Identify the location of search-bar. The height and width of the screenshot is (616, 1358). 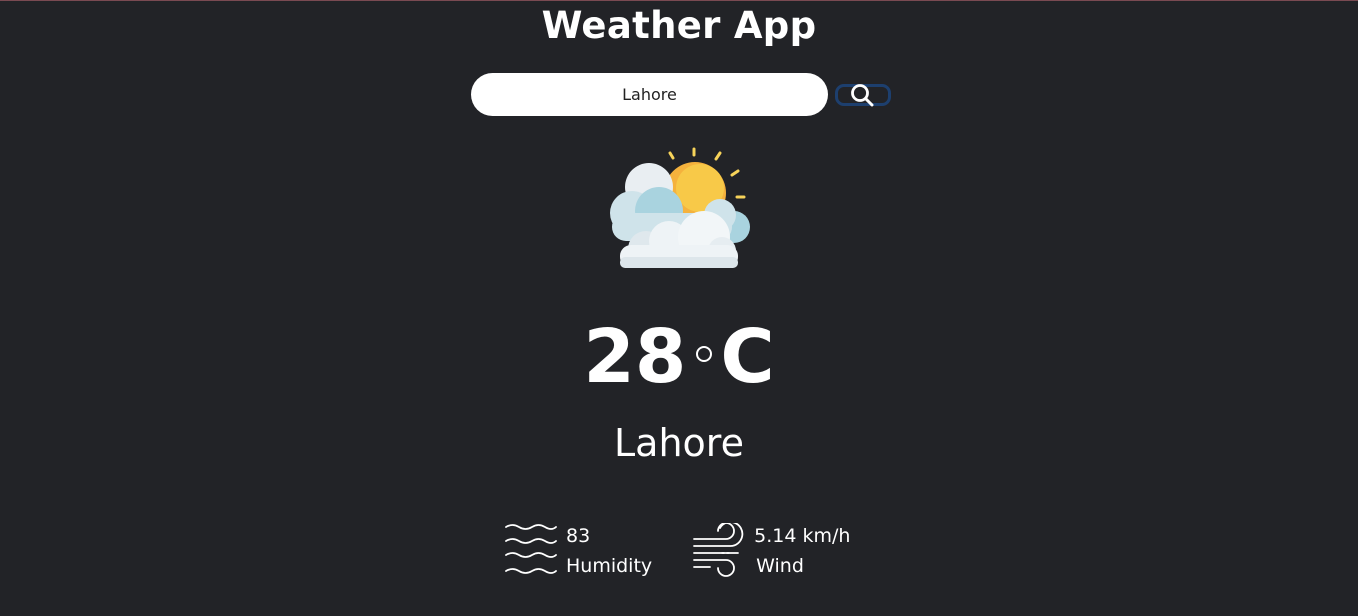
(681, 94).